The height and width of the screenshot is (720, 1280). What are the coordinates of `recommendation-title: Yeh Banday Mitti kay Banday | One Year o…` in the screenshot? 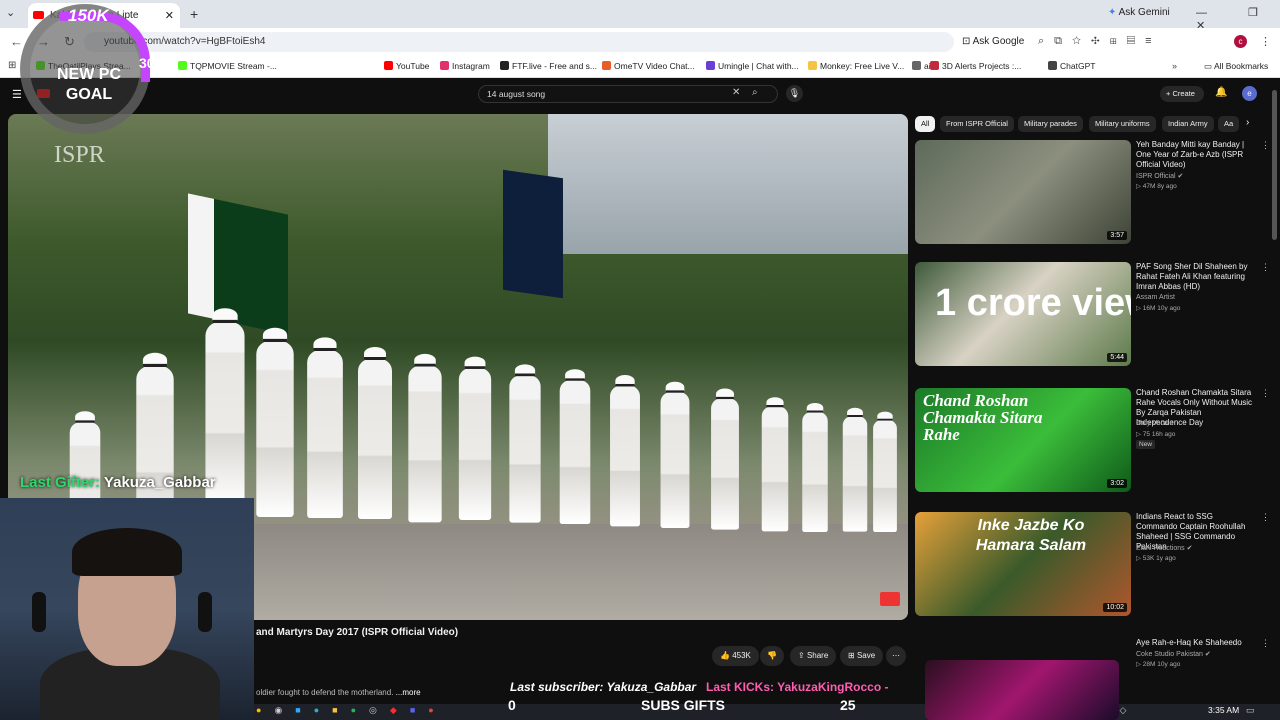 It's located at (1195, 155).